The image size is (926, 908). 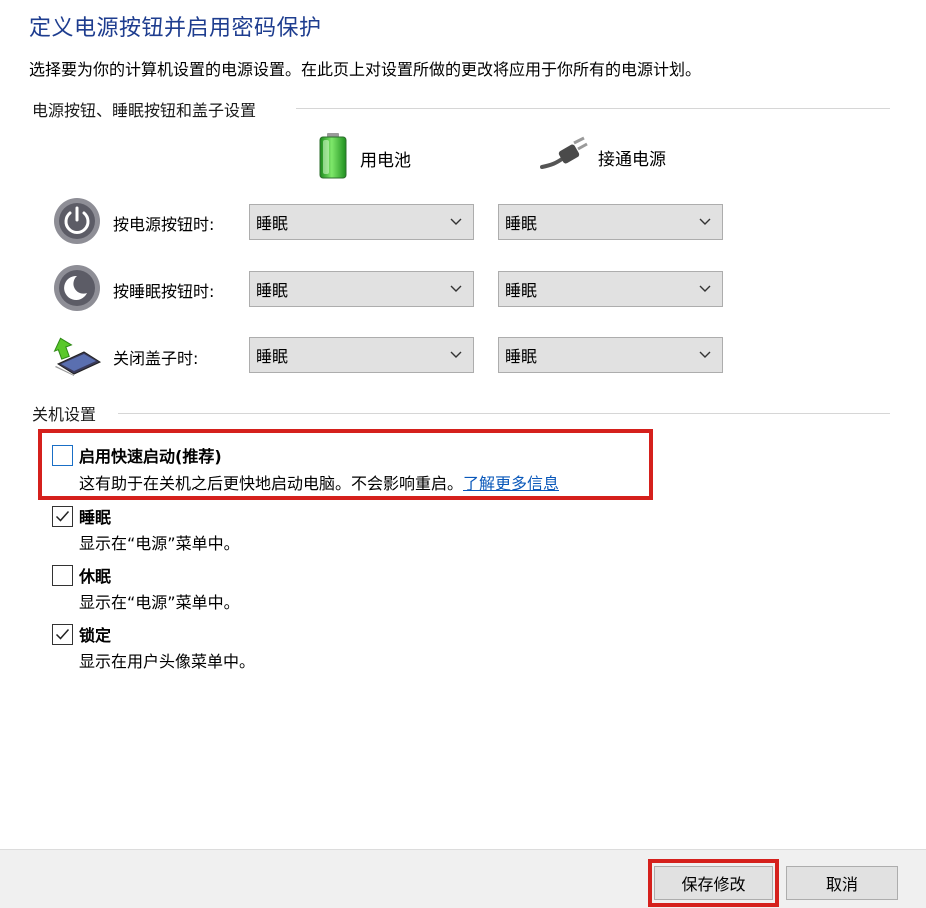 I want to click on laptop-lid-icon, so click(x=77, y=357).